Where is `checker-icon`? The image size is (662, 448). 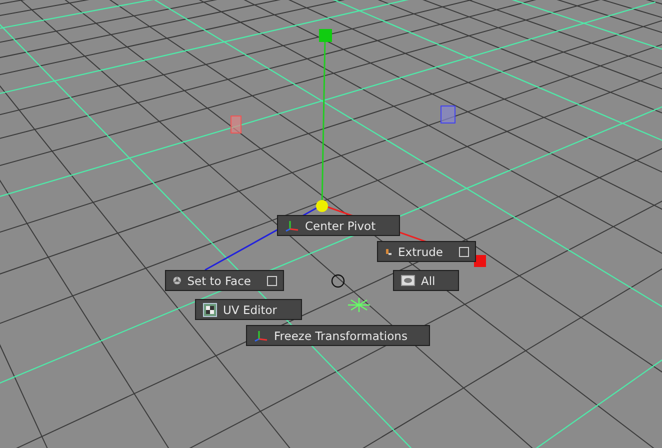
checker-icon is located at coordinates (210, 309).